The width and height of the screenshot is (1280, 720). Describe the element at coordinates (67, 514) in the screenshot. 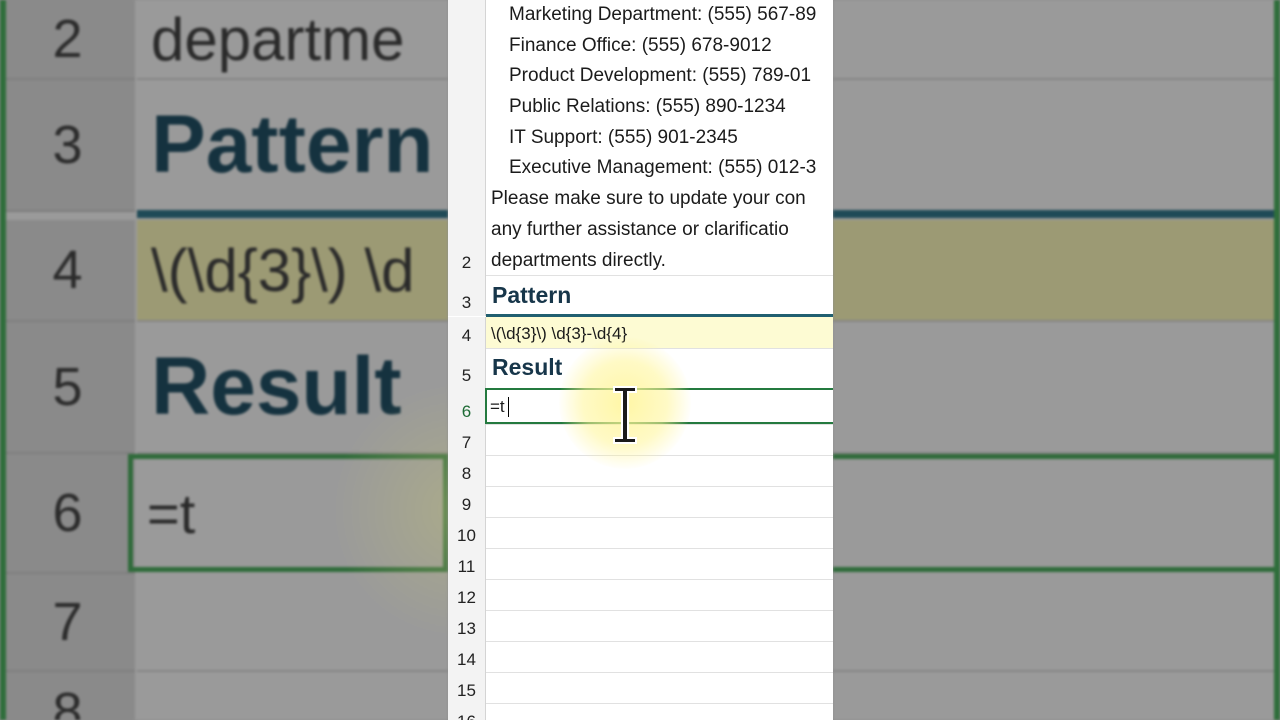

I see `bg-row-number: 6` at that location.